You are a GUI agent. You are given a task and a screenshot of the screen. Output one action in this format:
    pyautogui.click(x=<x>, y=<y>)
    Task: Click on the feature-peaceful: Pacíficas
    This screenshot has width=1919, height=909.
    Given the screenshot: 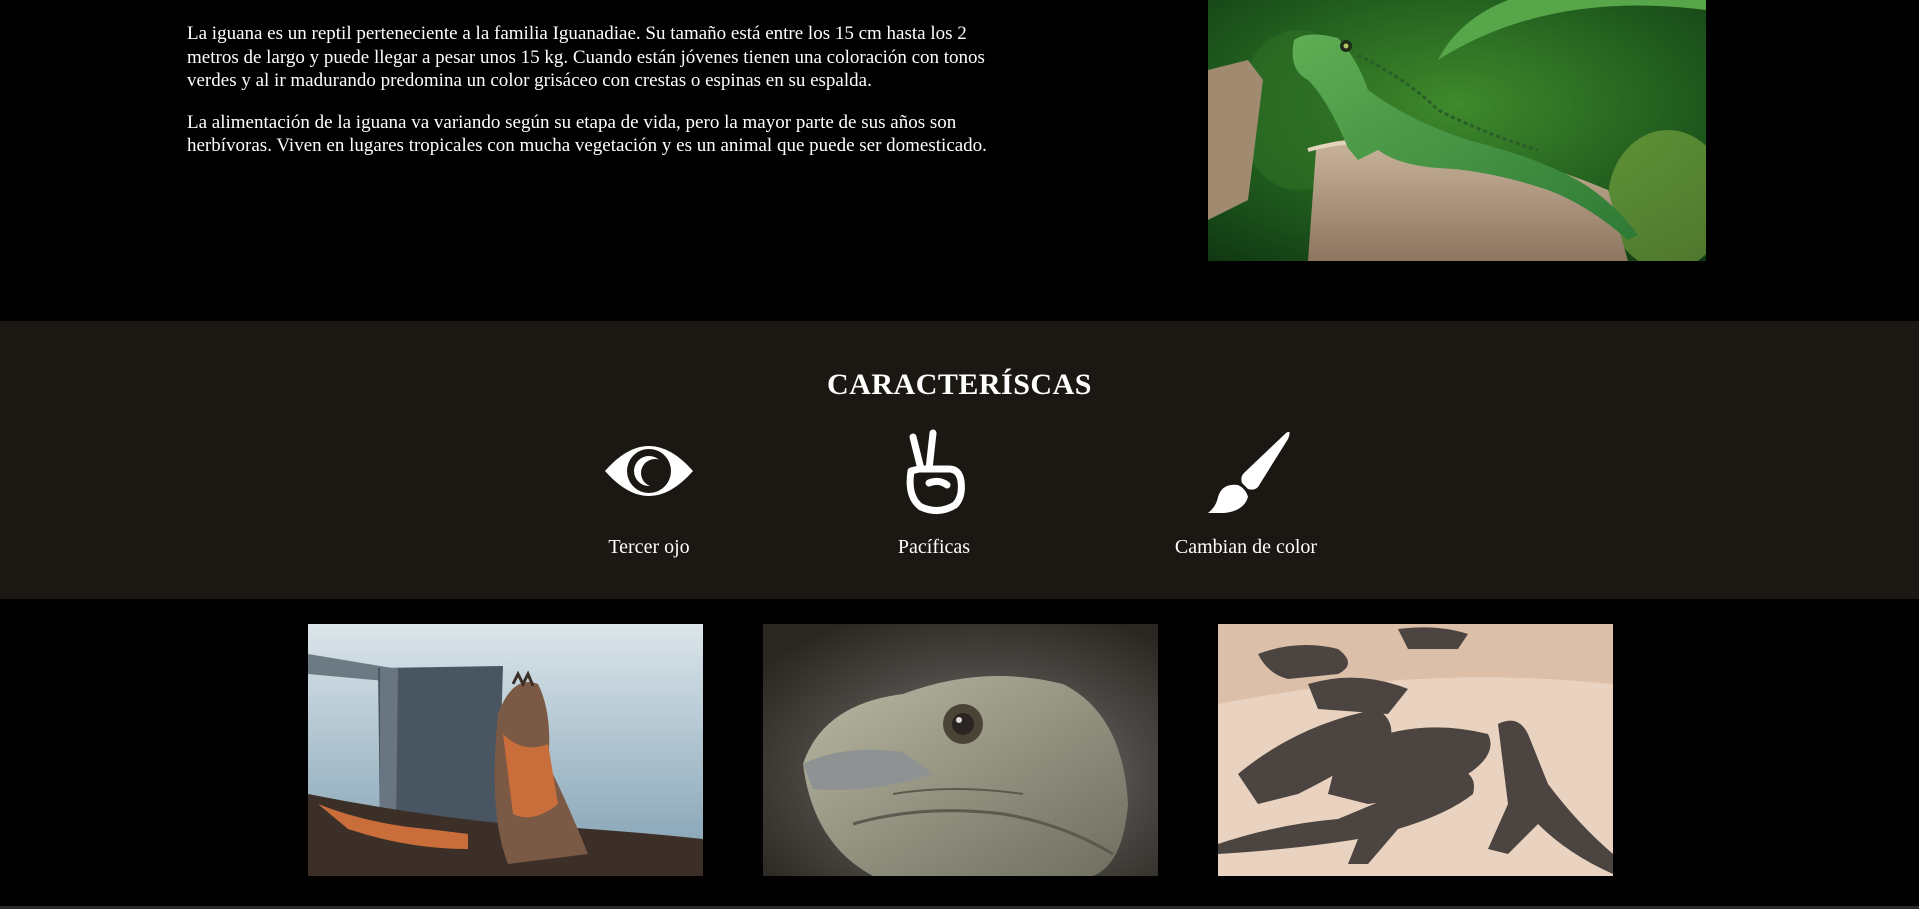 What is the action you would take?
    pyautogui.click(x=934, y=493)
    